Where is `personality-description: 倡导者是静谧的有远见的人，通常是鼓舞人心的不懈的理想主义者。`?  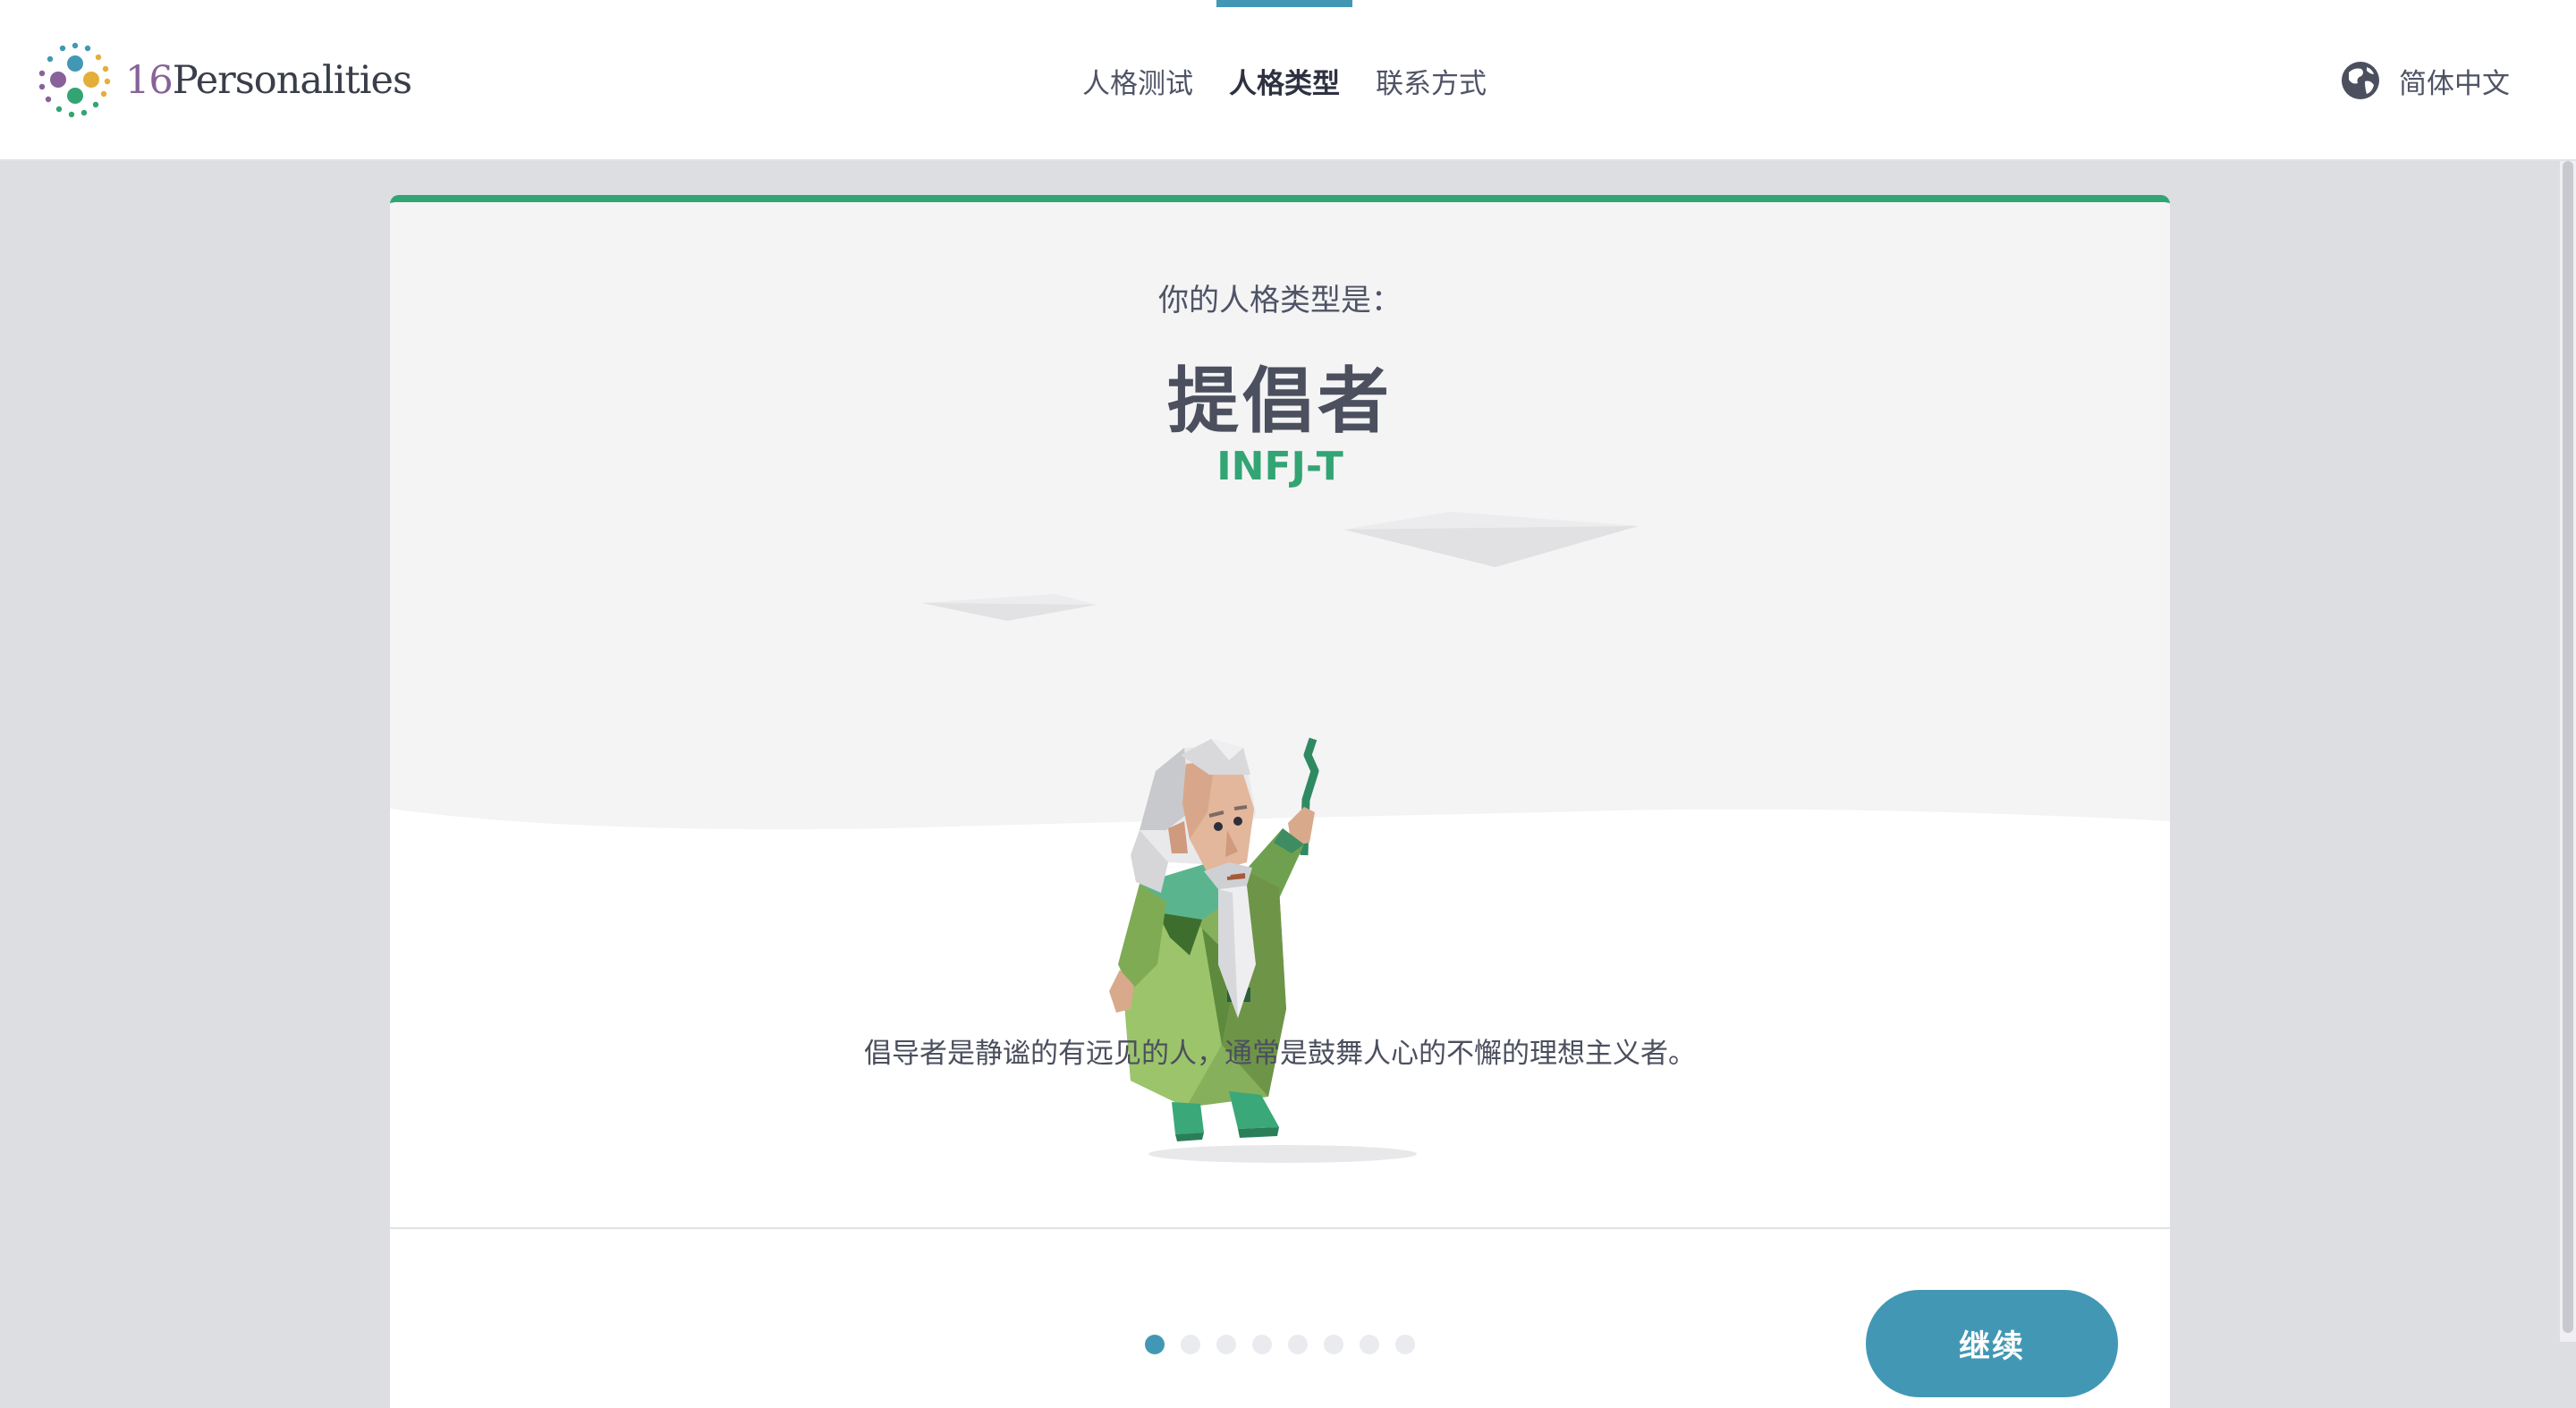 personality-description: 倡导者是静谧的有远见的人，通常是鼓舞人心的不懈的理想主义者。 is located at coordinates (1280, 1054).